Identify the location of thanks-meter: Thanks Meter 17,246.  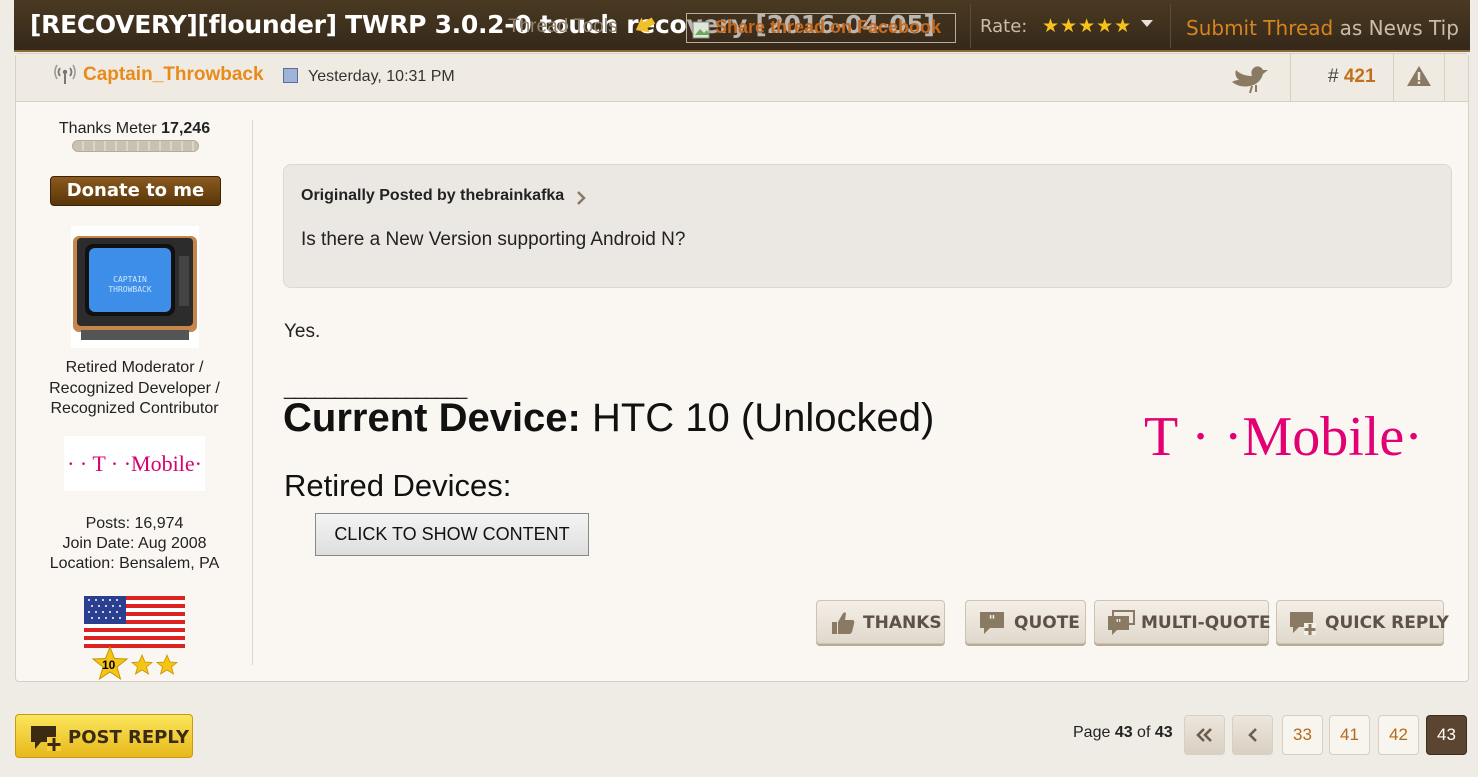
(134, 129).